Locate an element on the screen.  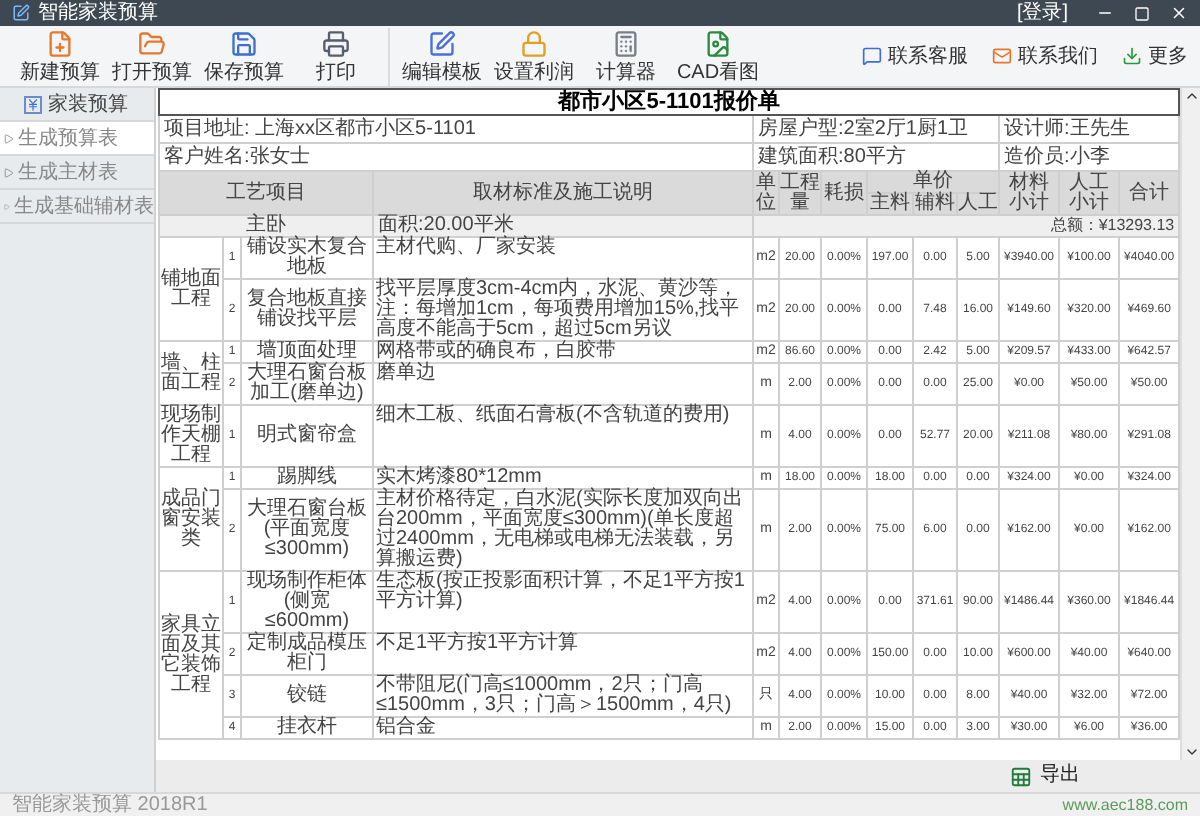
table-cell: 铺设实木复合地板 is located at coordinates (307, 258).